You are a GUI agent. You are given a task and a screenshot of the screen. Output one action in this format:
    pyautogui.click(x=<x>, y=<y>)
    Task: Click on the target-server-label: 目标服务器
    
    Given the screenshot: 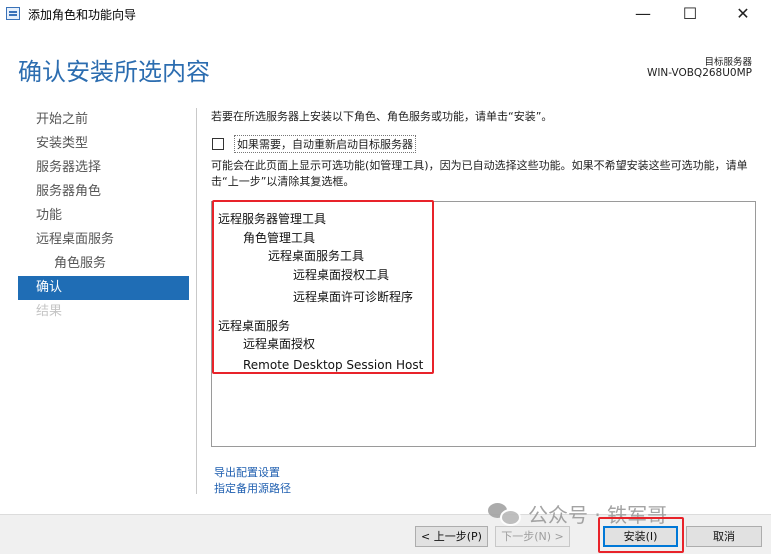 What is the action you would take?
    pyautogui.click(x=728, y=62)
    